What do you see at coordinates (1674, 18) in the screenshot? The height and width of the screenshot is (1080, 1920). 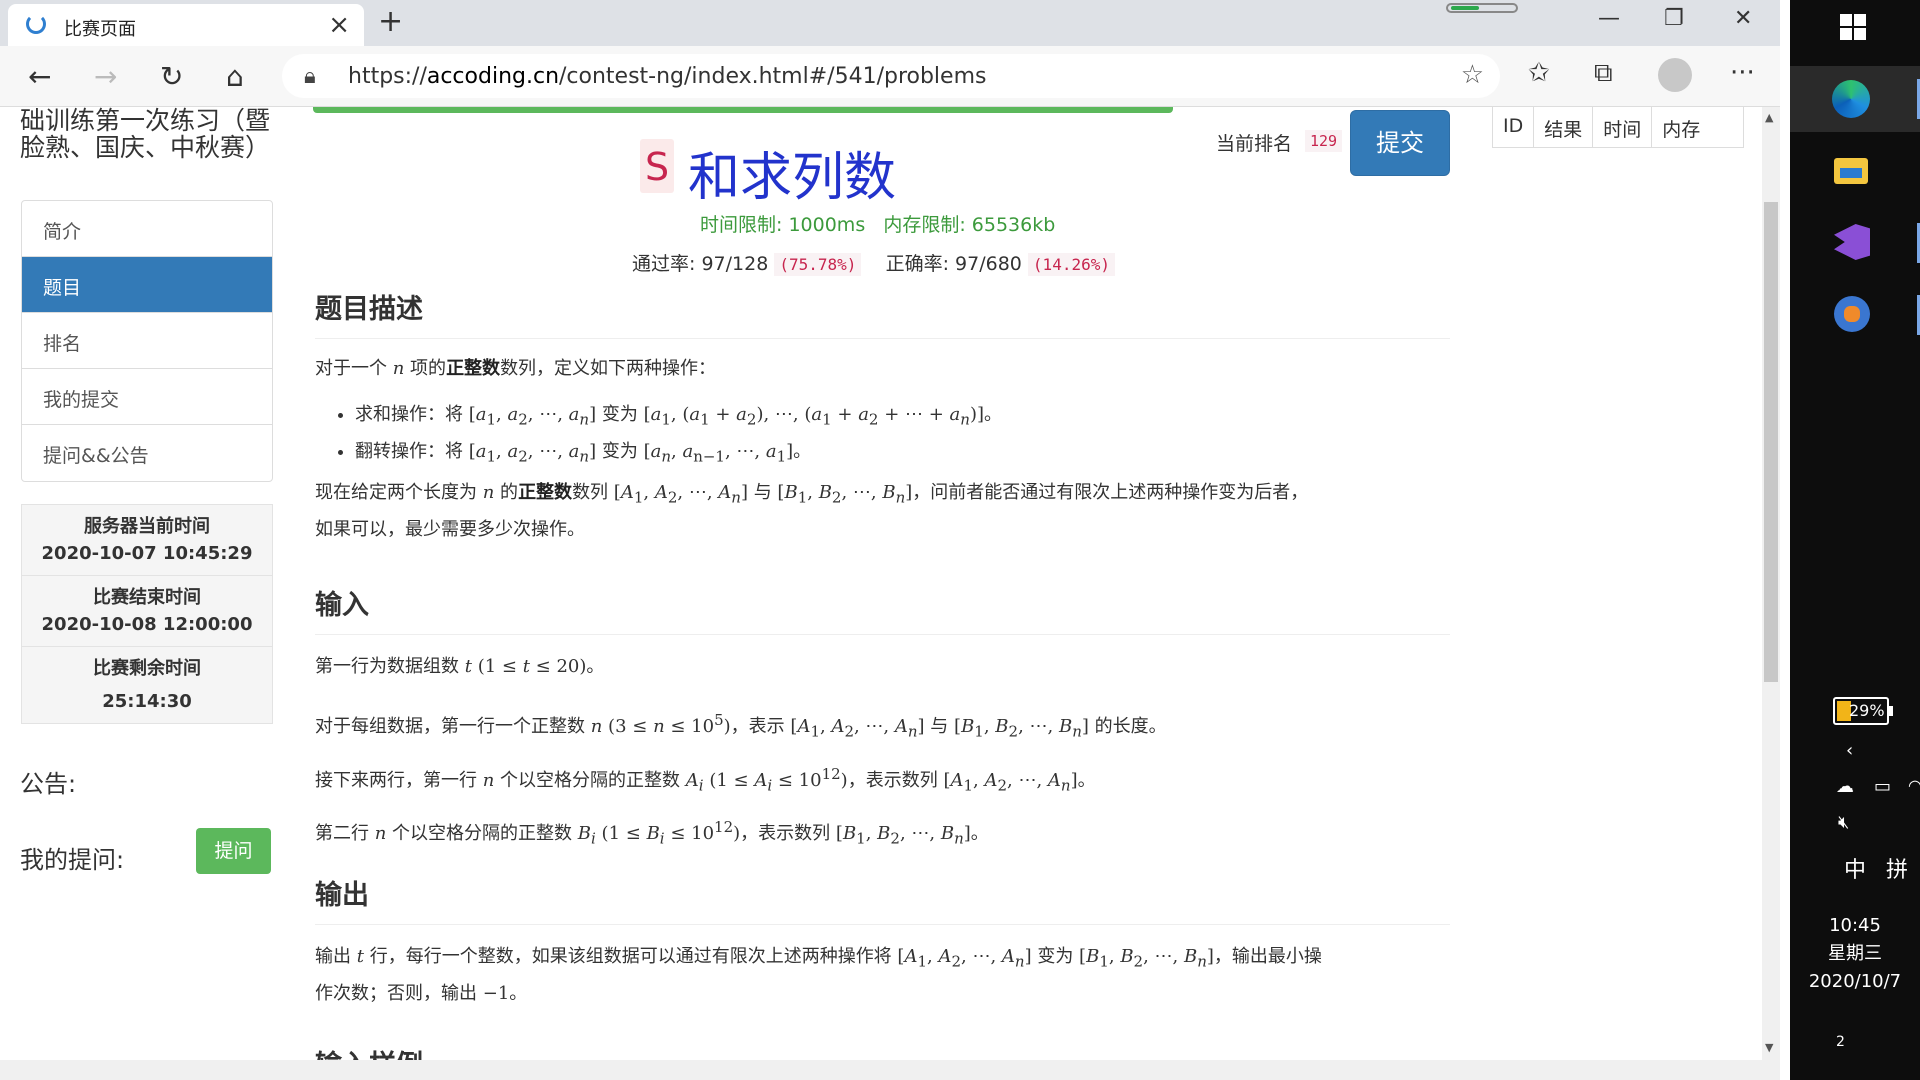 I see `restore-button: ❐` at bounding box center [1674, 18].